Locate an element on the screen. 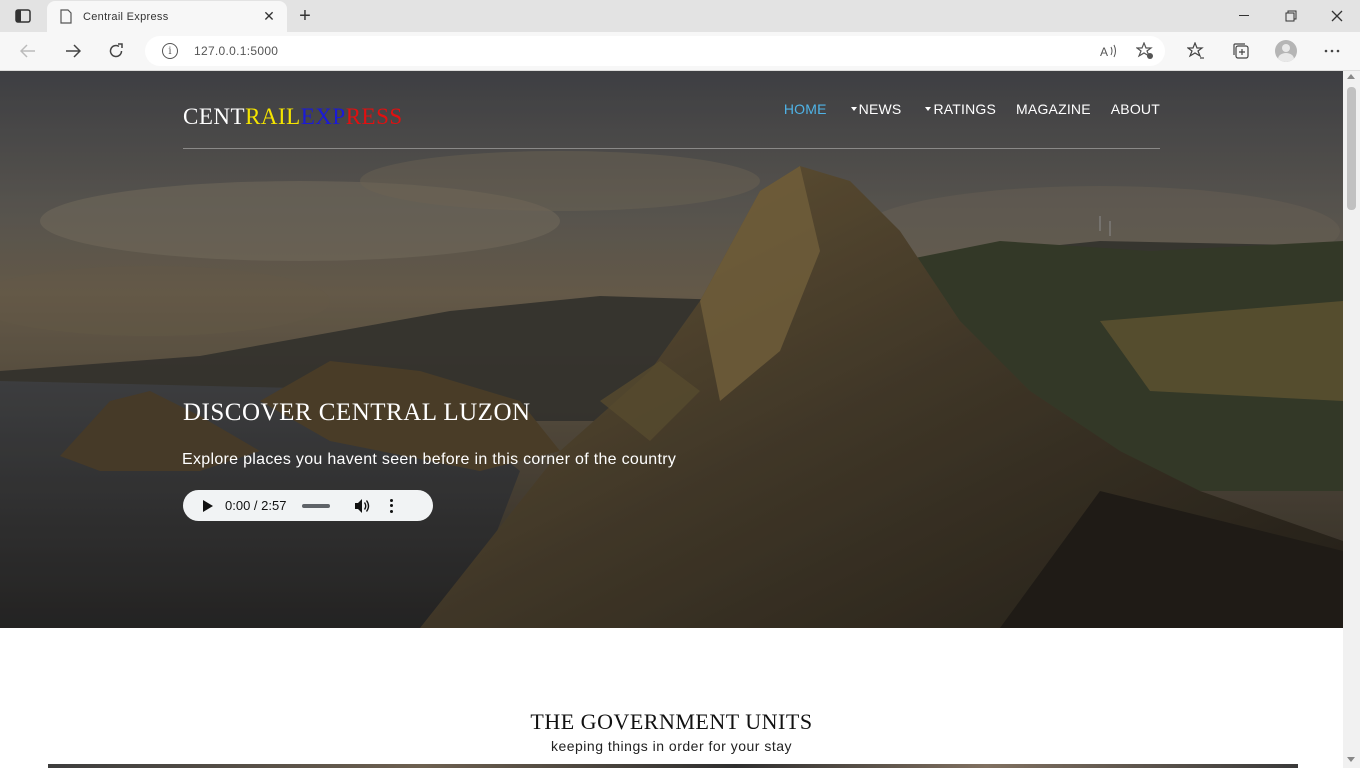 This screenshot has height=768, width=1360. favorites-icon is located at coordinates (1196, 51).